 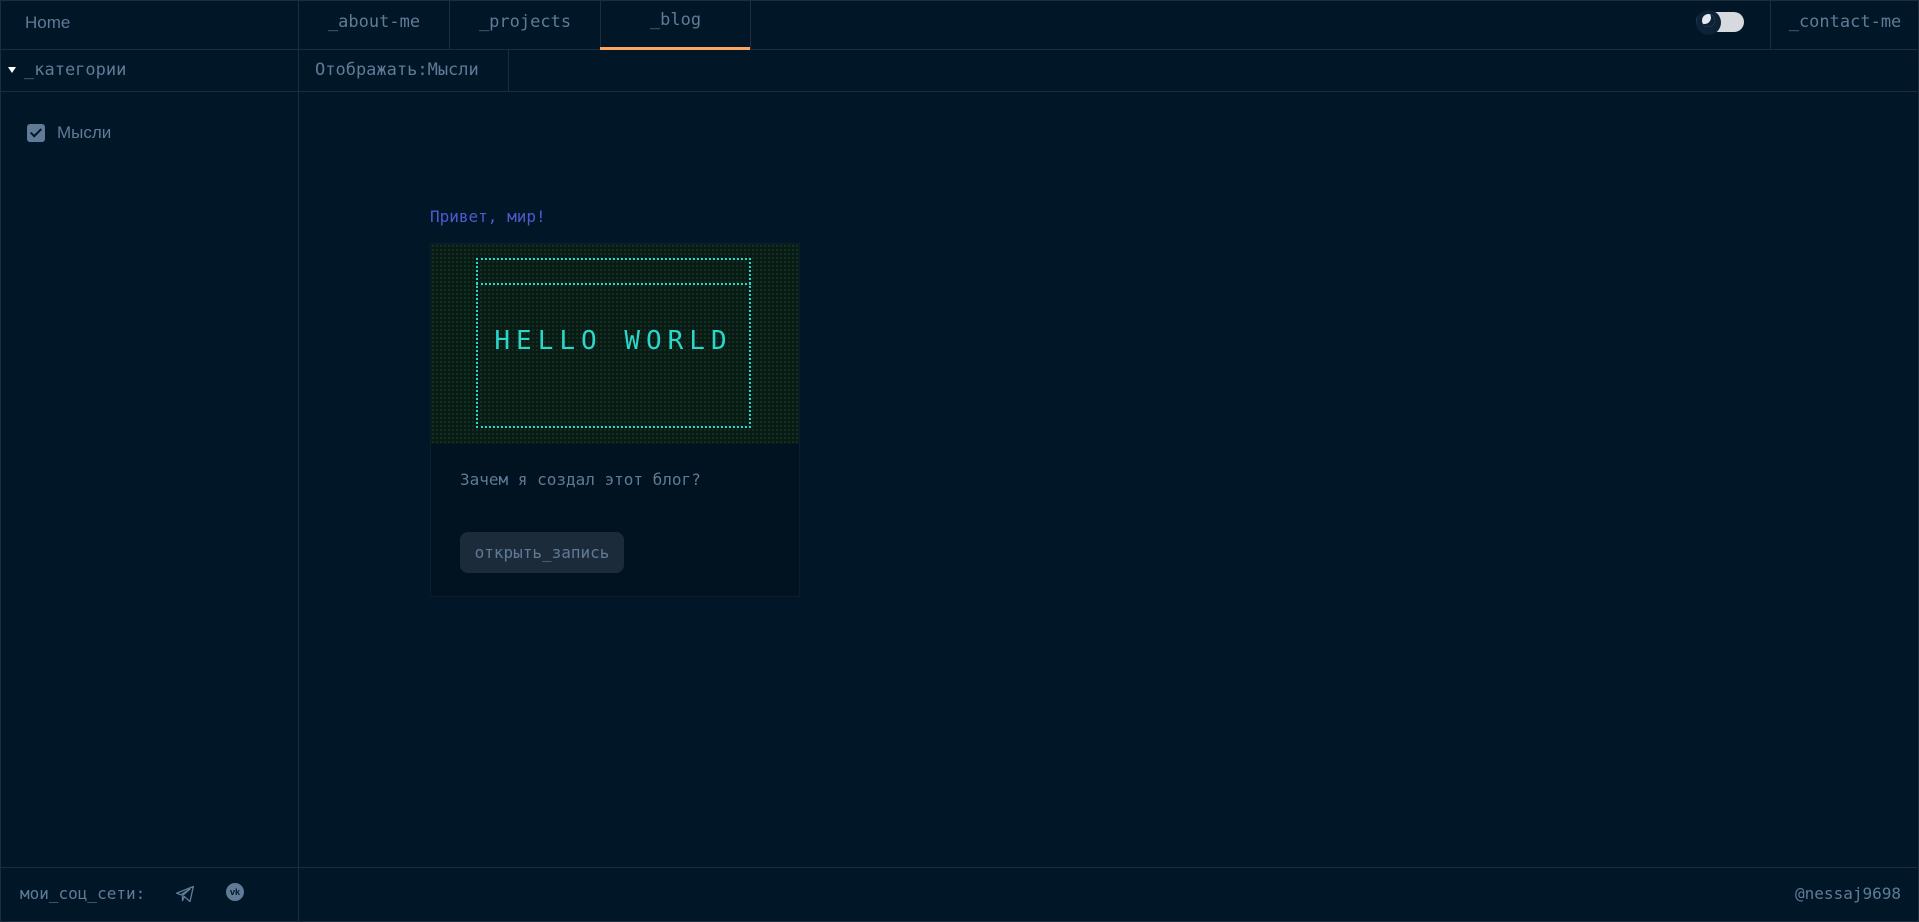 I want to click on category-checkbox-thoughts, so click(x=36, y=133).